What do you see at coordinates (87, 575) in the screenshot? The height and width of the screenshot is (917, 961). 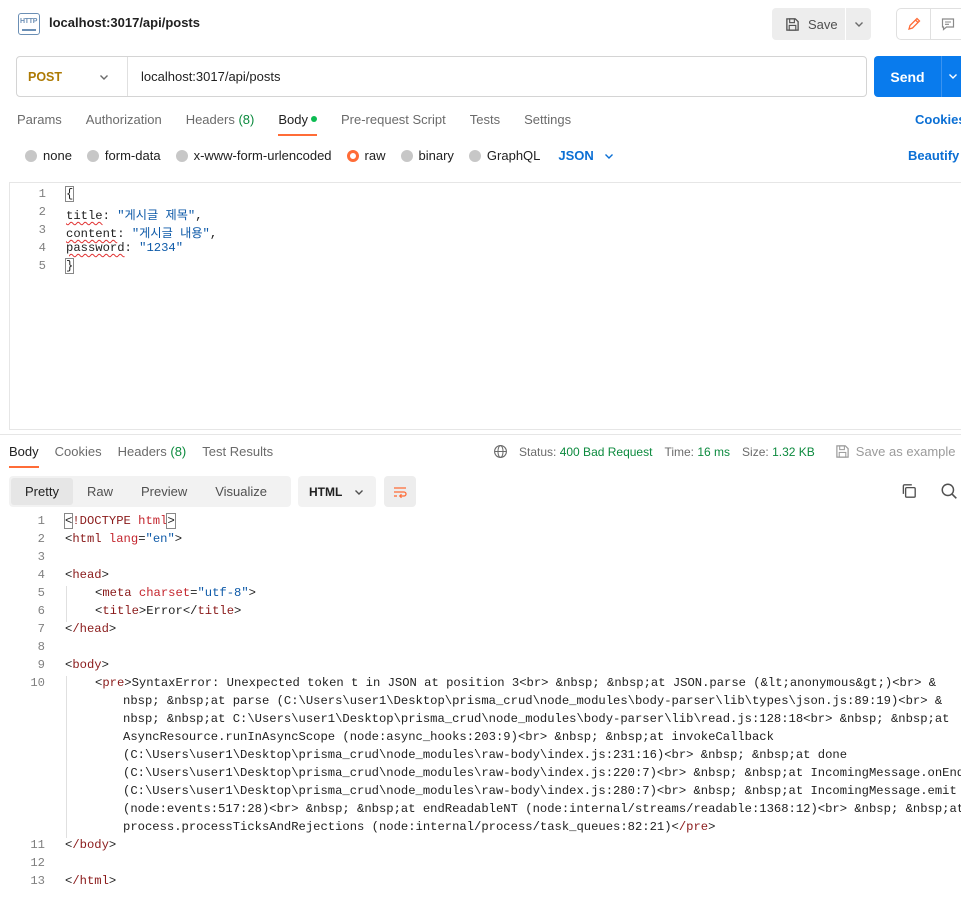 I see `code-line: <head>` at bounding box center [87, 575].